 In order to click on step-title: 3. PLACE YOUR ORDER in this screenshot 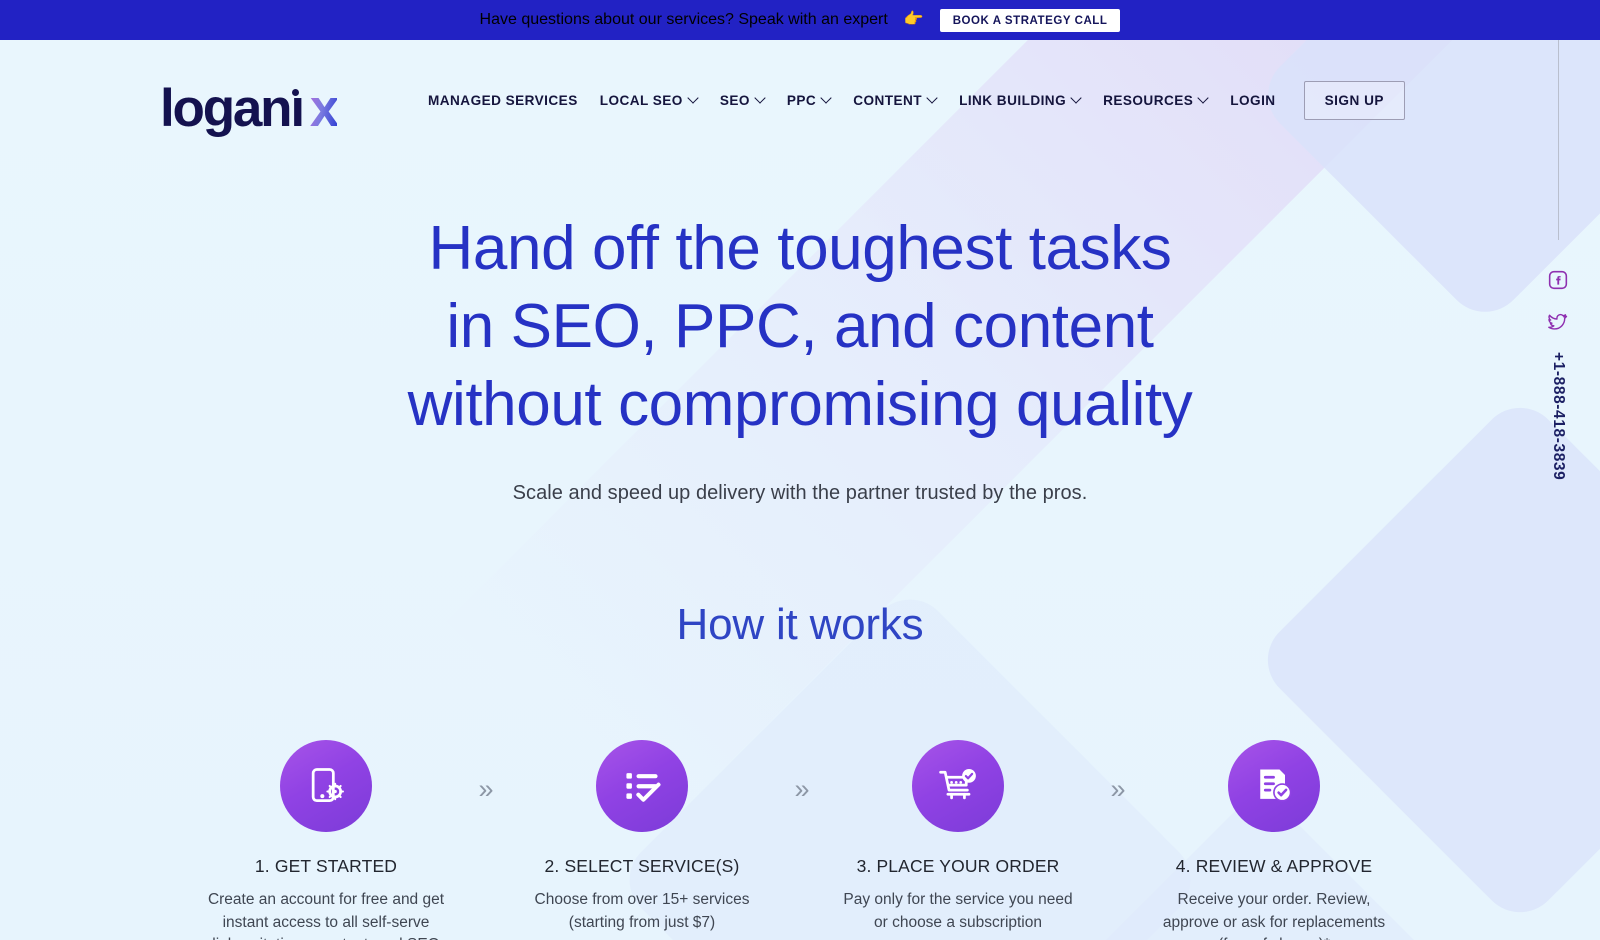, I will do `click(958, 866)`.